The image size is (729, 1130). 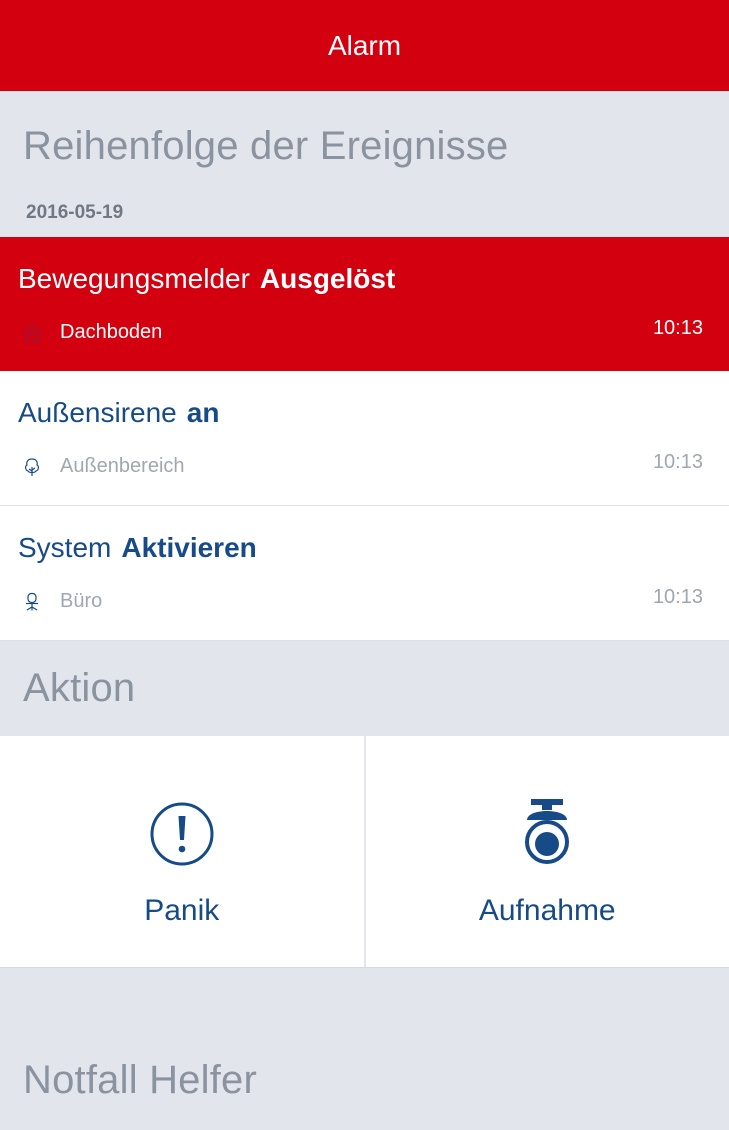 I want to click on header-title: Alarm, so click(x=364, y=45).